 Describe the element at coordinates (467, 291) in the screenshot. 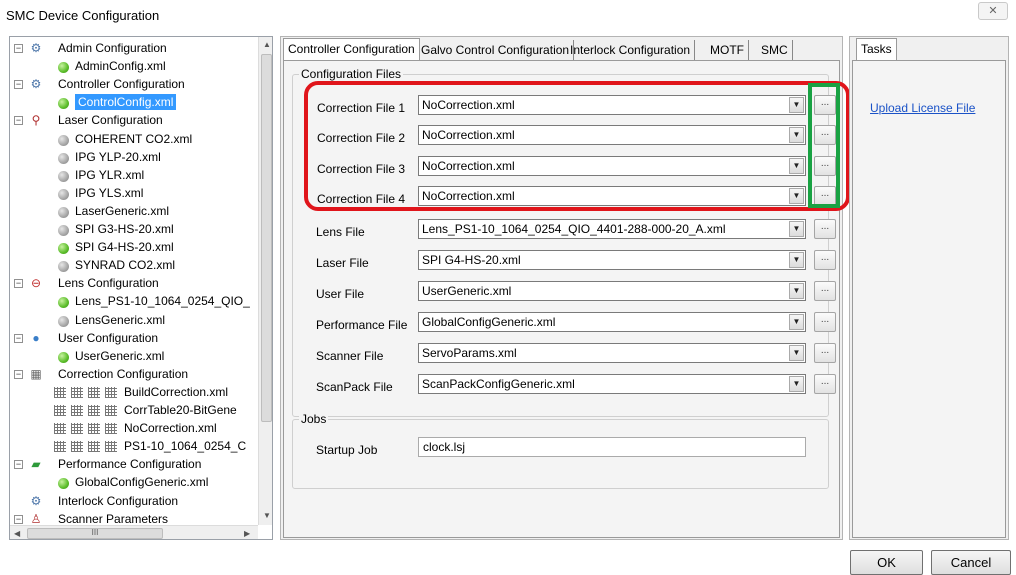

I see `config-file-value: UserGeneric.xml` at that location.